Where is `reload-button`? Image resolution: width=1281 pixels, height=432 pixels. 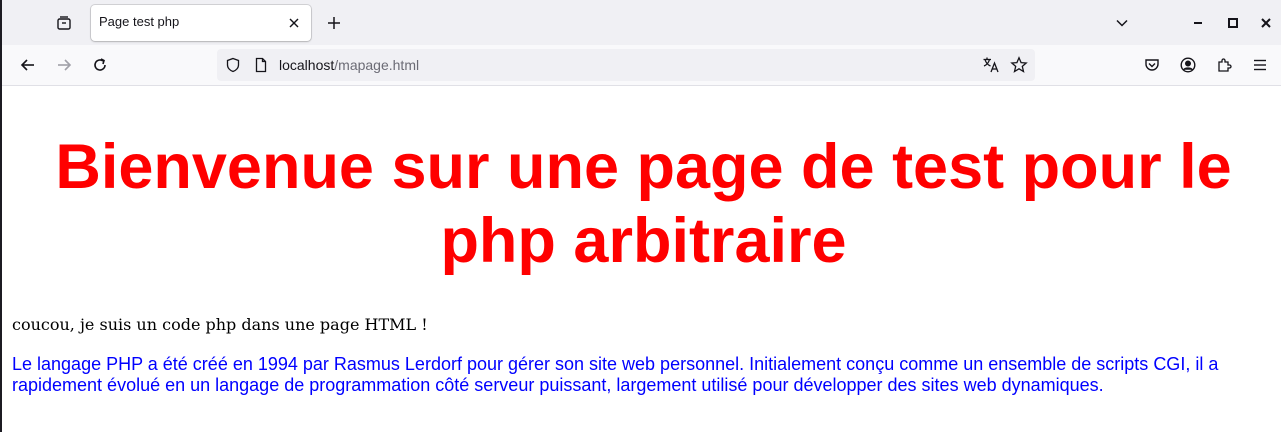
reload-button is located at coordinates (100, 65).